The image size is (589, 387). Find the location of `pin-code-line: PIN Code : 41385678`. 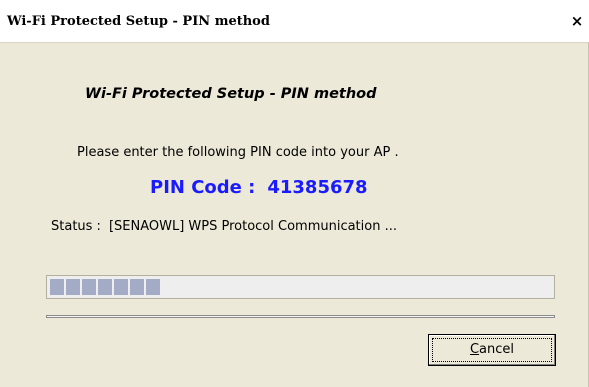

pin-code-line: PIN Code : 41385678 is located at coordinates (259, 187).